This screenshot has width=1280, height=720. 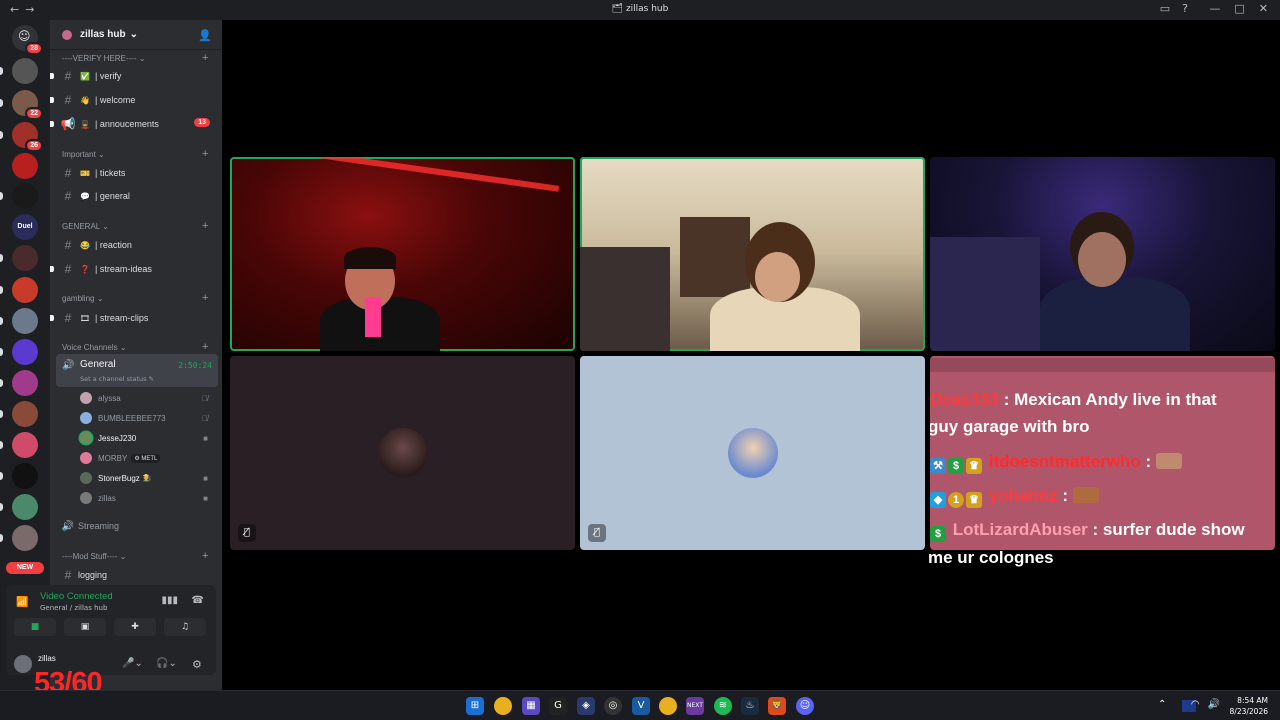 I want to click on volume-icon: 🔊, so click(x=1214, y=704).